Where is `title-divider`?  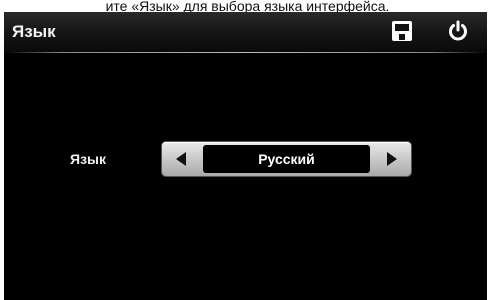 title-divider is located at coordinates (245, 52).